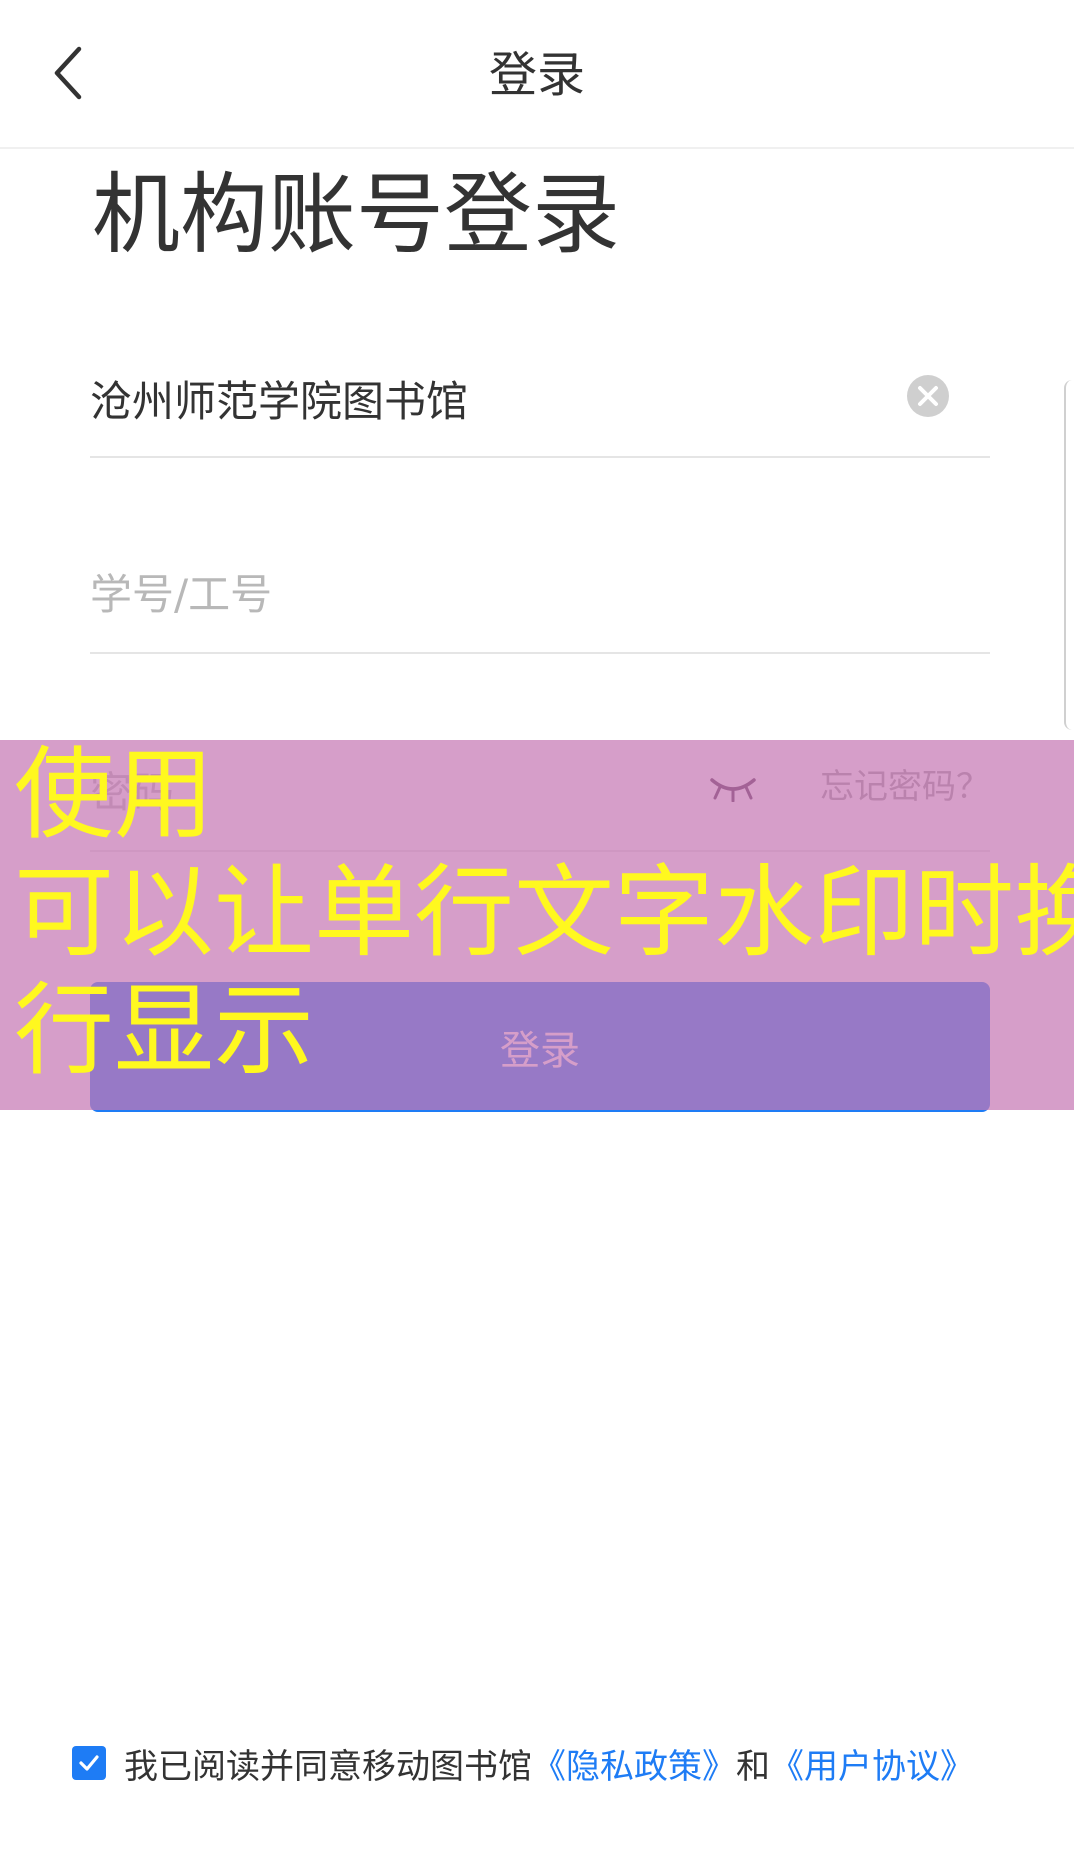 The width and height of the screenshot is (1074, 1851). I want to click on watermark-line: 可以让单行文字水印时换, so click(544, 912).